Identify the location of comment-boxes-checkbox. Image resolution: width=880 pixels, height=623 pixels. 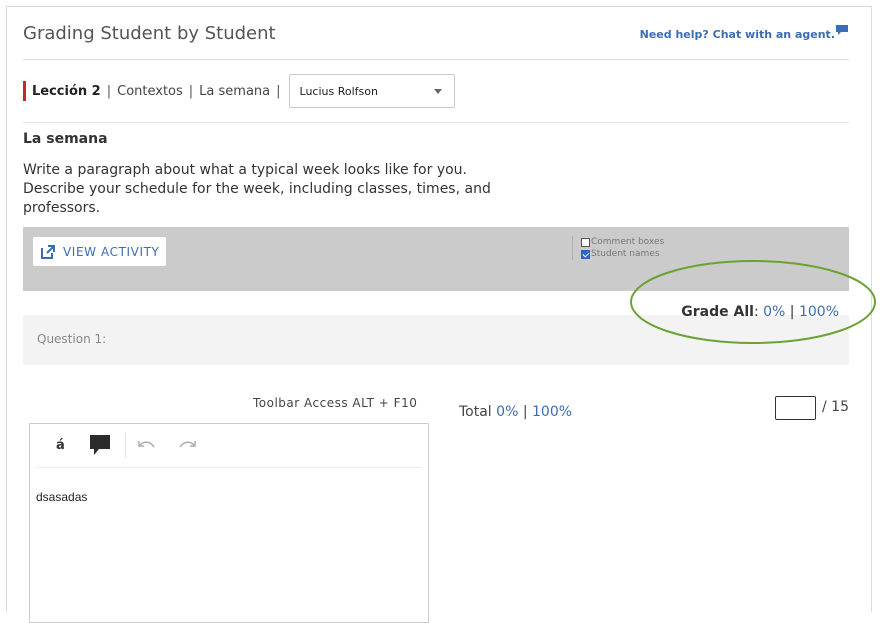
(585, 242).